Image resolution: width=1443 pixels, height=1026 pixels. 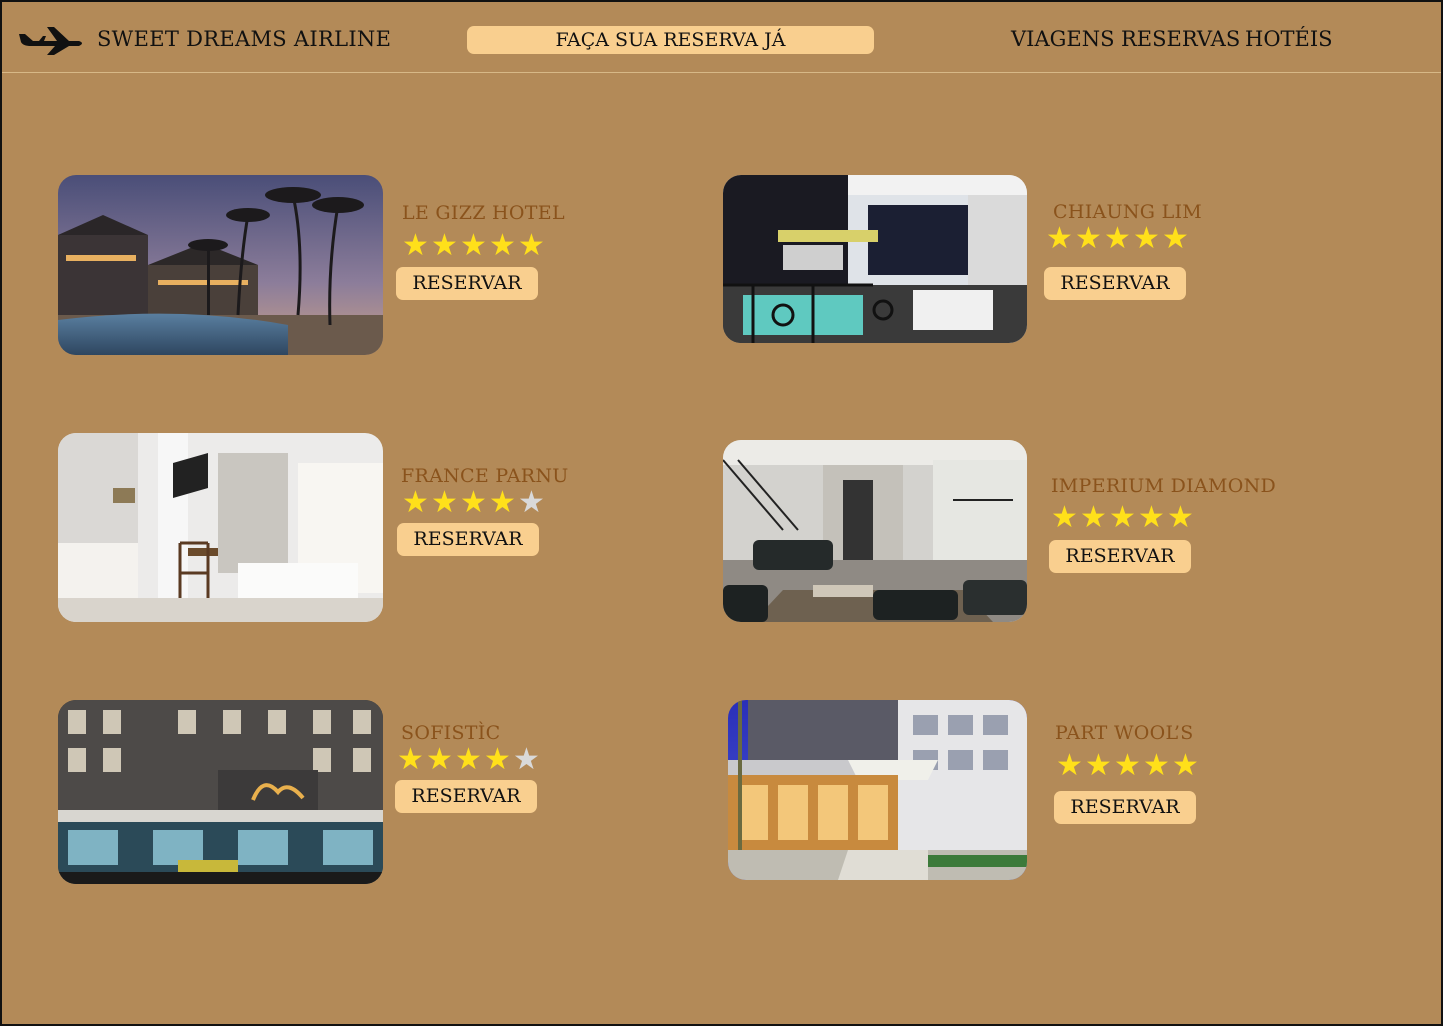 What do you see at coordinates (1289, 39) in the screenshot?
I see `nav-hoteis: HOTÉIS` at bounding box center [1289, 39].